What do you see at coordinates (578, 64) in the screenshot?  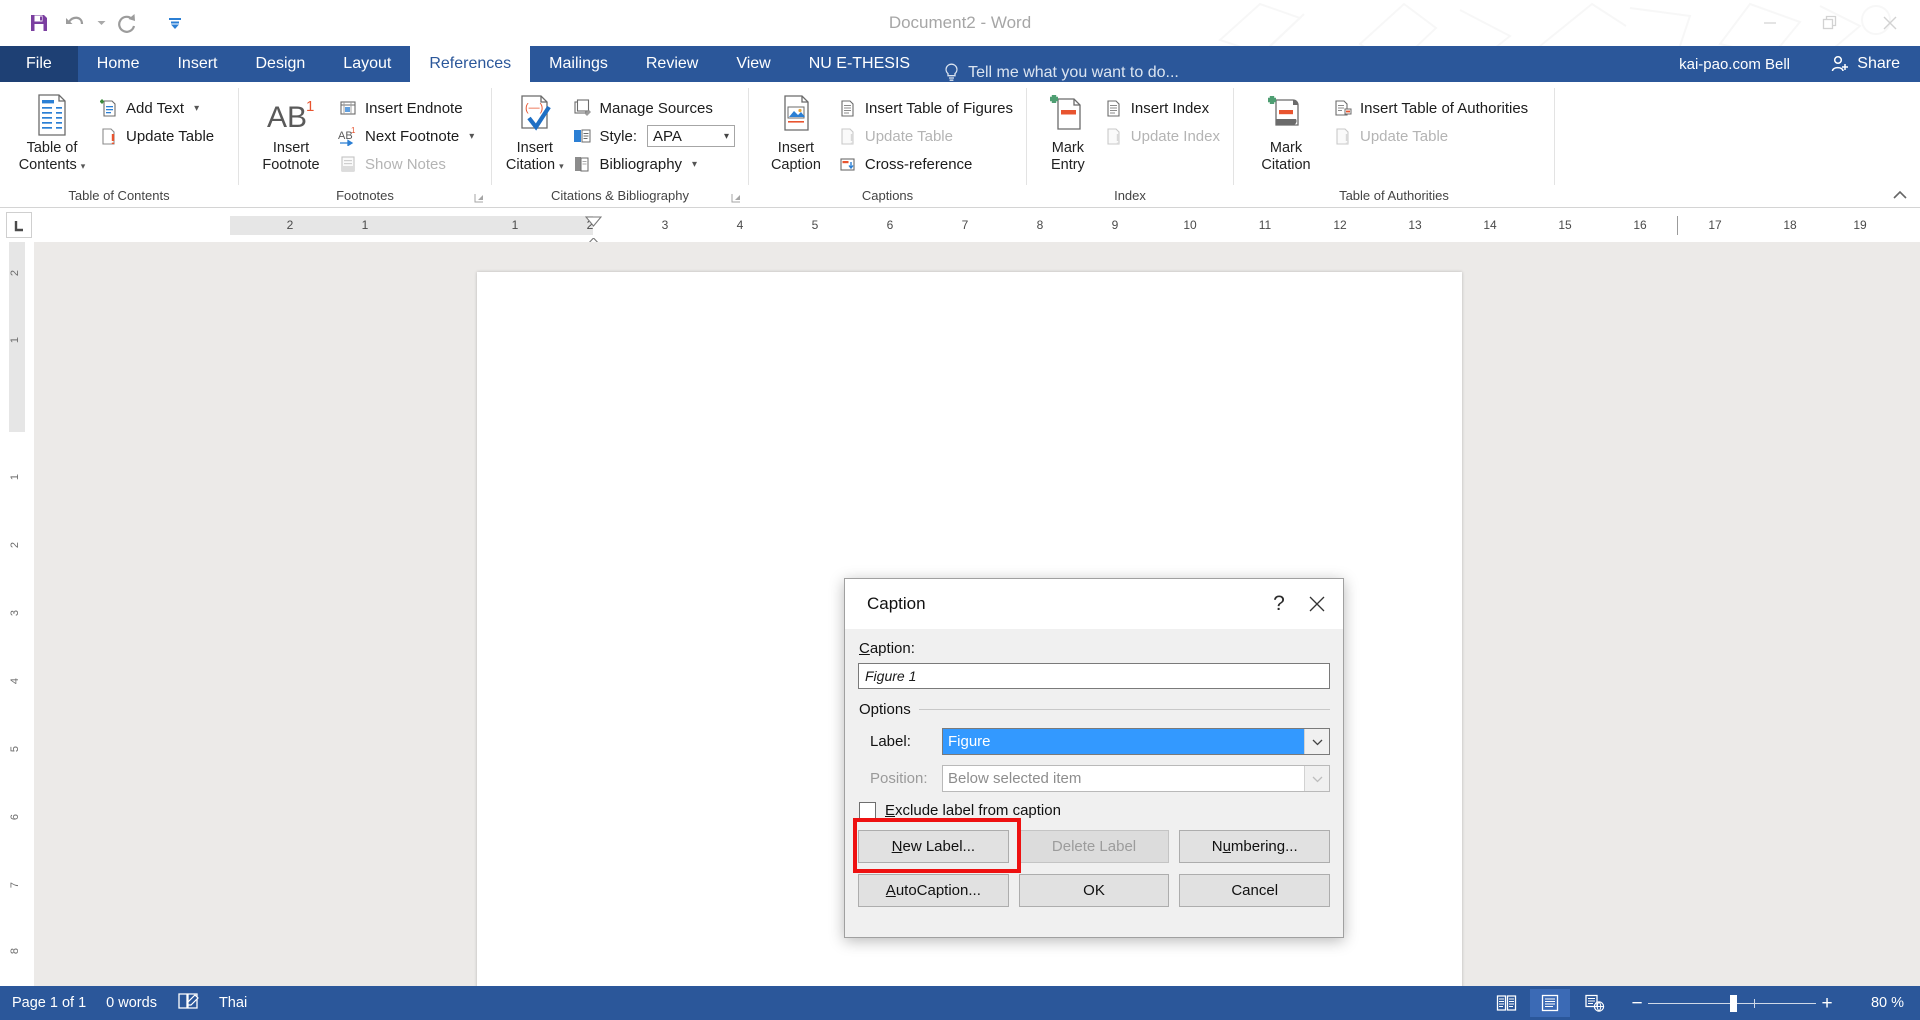 I see `tab-mailings: Mailings` at bounding box center [578, 64].